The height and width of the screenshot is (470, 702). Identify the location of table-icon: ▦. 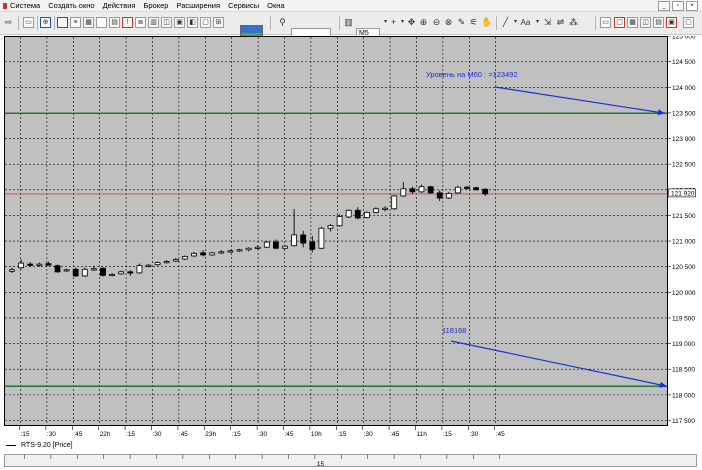
(88, 22).